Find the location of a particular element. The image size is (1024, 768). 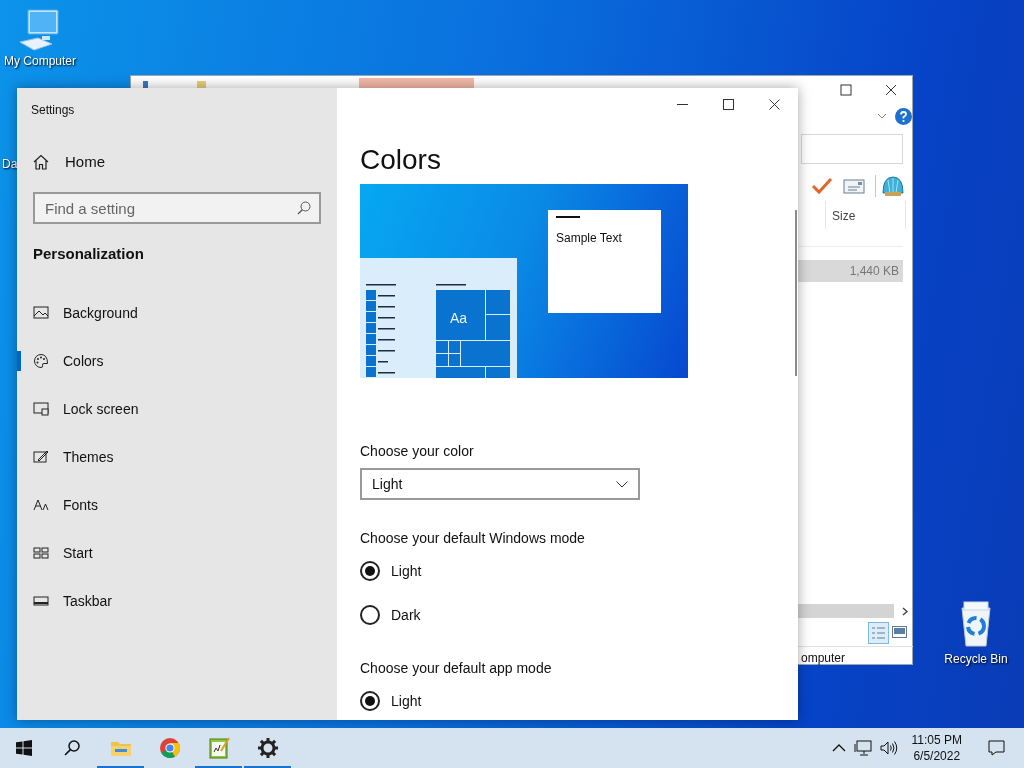

taskbar-icon is located at coordinates (41, 601).